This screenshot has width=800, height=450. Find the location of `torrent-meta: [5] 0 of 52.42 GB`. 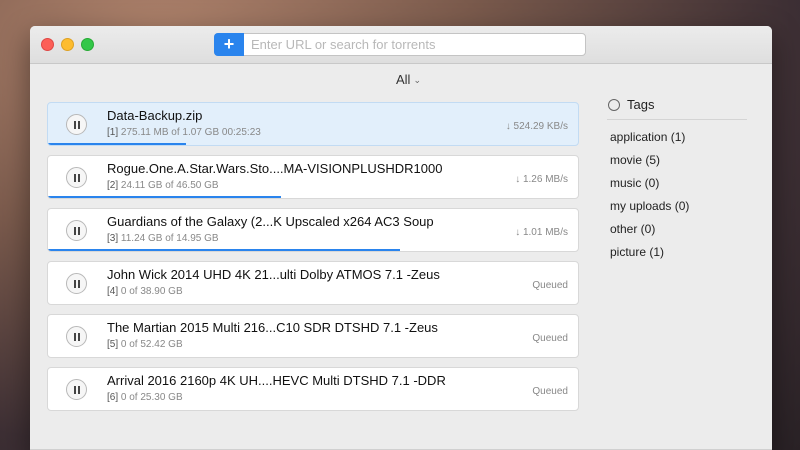

torrent-meta: [5] 0 of 52.42 GB is located at coordinates (145, 344).